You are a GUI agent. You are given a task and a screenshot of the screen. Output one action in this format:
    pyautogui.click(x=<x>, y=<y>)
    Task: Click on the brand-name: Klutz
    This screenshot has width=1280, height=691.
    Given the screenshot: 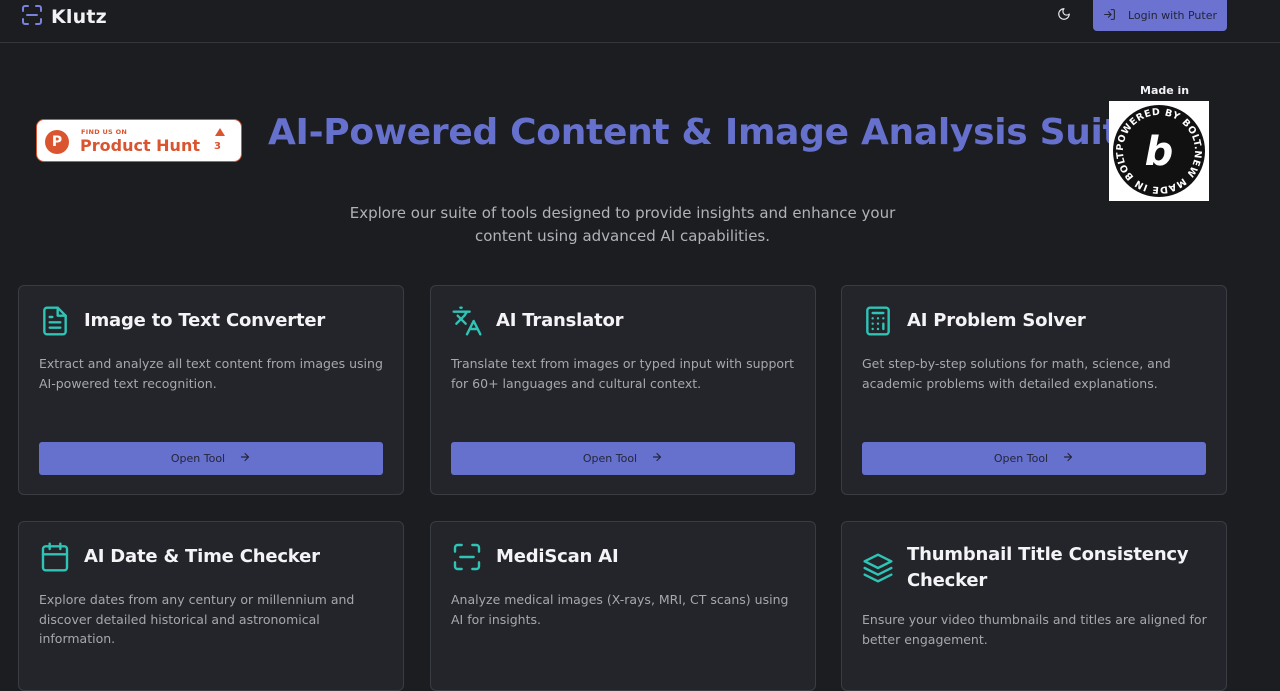 What is the action you would take?
    pyautogui.click(x=79, y=17)
    